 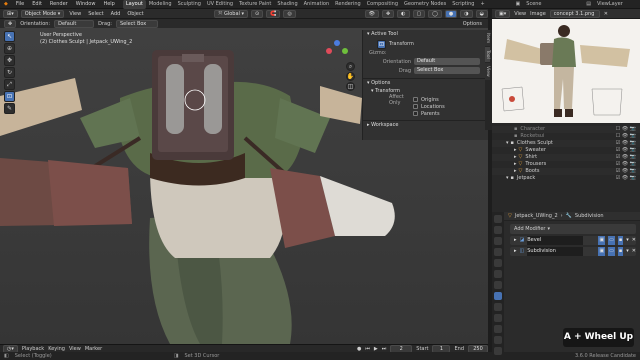 I want to click on modifier-bevel: ▸ ◪ Bevel ▣ ▭ ▪ ▾ ✕, so click(x=573, y=240).